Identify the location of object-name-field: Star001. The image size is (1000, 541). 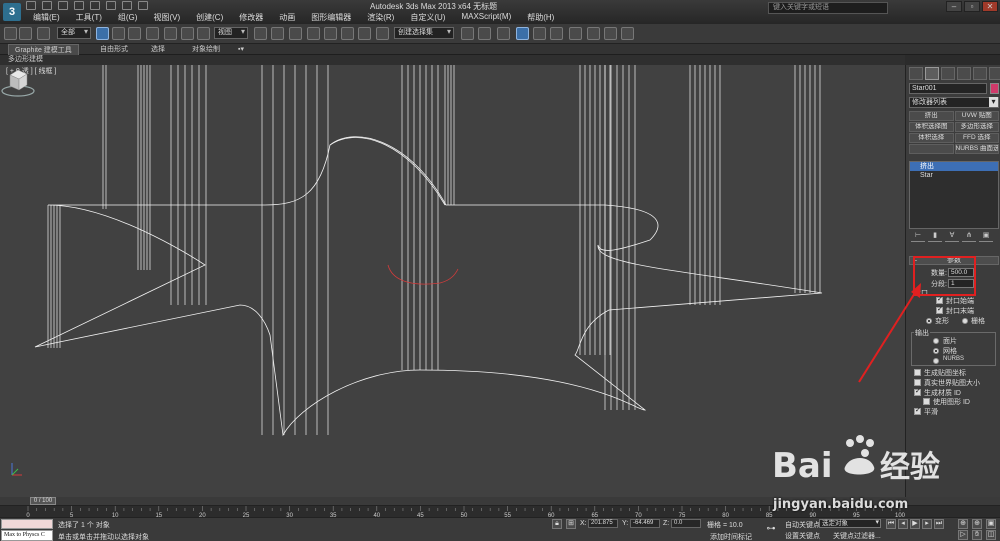
(948, 88).